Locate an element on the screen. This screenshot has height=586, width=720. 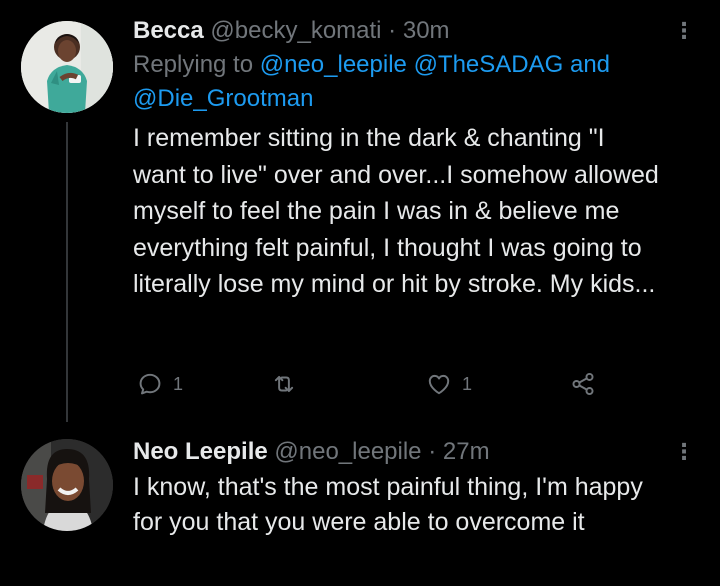
timestamp: 27m is located at coordinates (466, 451).